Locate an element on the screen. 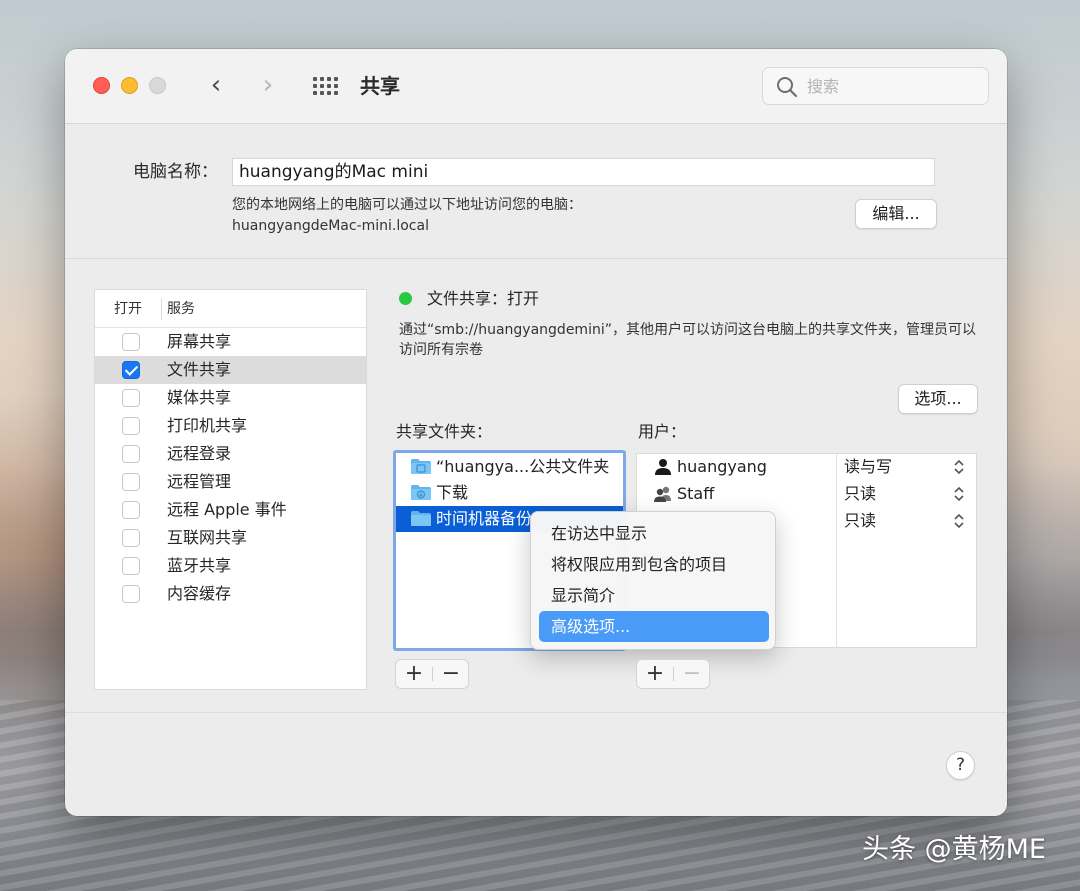  help-button: ? is located at coordinates (960, 765).